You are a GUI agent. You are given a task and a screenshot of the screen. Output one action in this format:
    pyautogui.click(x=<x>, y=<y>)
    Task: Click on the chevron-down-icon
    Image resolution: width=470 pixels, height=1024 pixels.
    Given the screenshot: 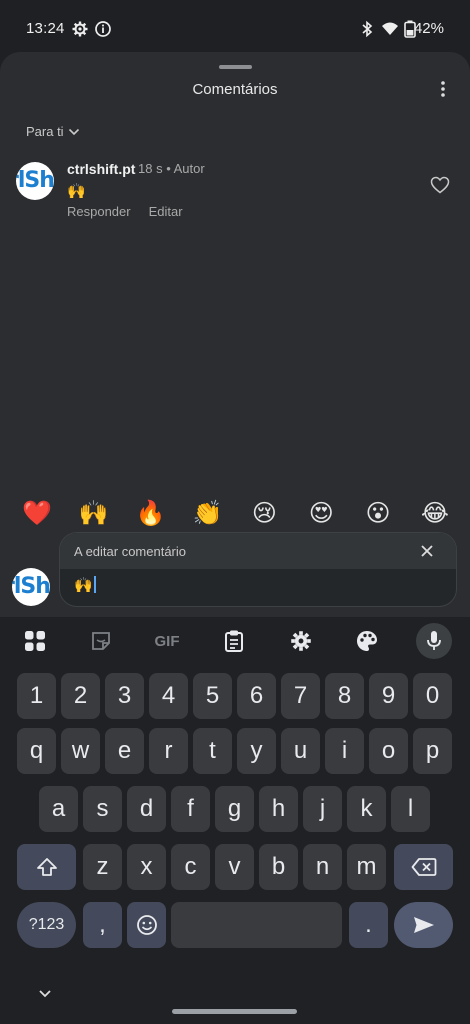 What is the action you would take?
    pyautogui.click(x=73, y=131)
    